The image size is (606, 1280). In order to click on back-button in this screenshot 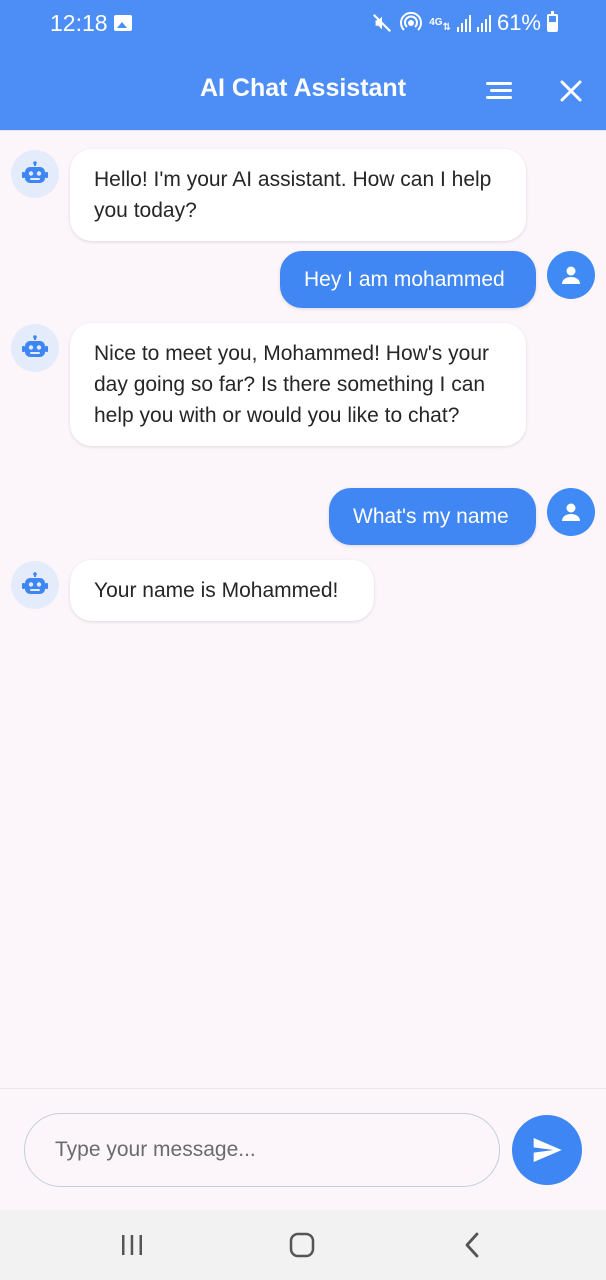, I will do `click(472, 1245)`.